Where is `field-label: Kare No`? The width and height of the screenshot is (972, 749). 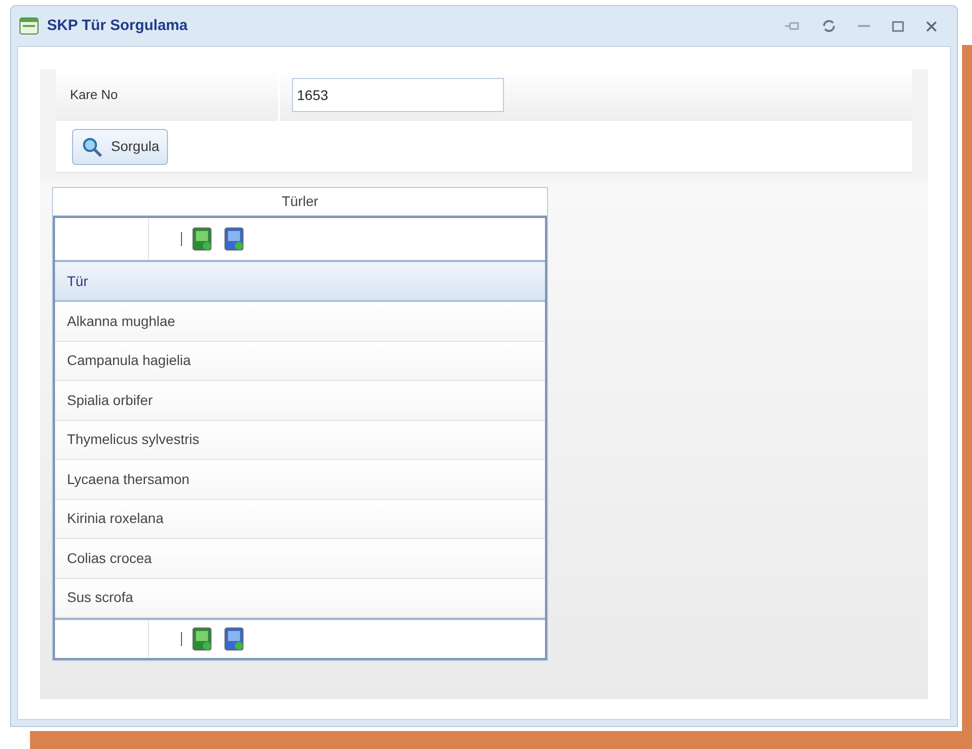
field-label: Kare No is located at coordinates (94, 95).